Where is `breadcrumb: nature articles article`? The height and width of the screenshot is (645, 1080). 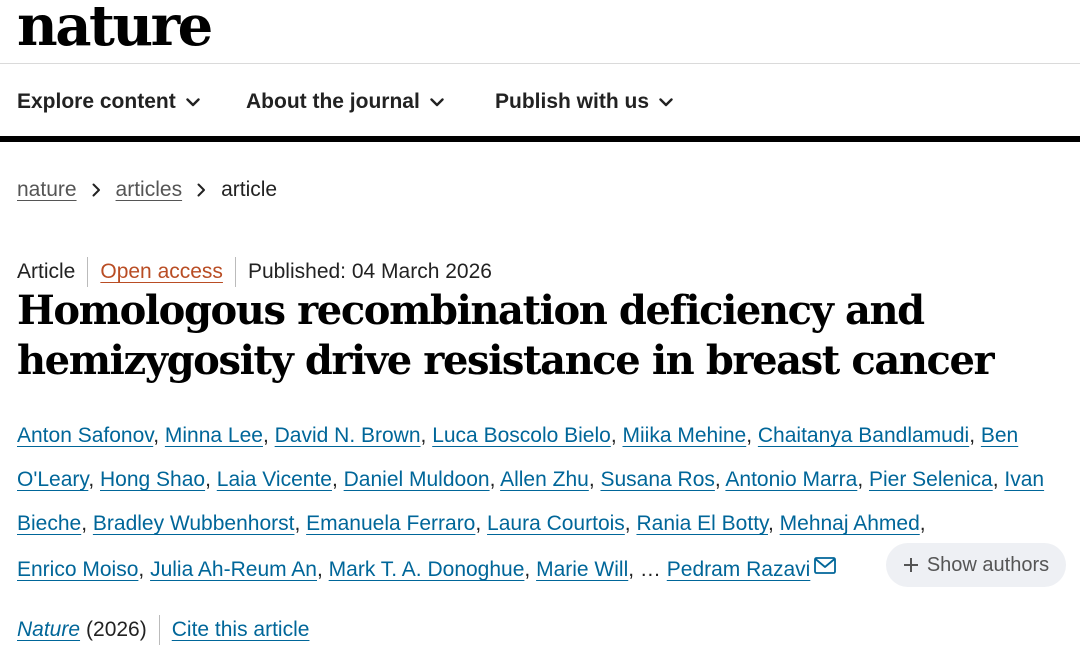 breadcrumb: nature articles article is located at coordinates (147, 190).